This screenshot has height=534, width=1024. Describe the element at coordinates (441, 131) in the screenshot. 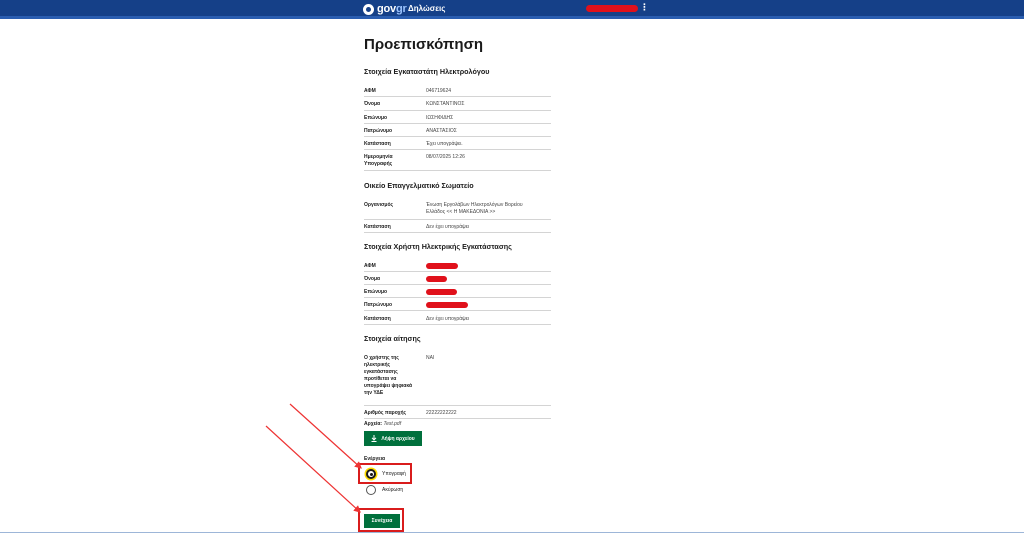

I see `row-value: ΑΝΑΣΤΑΣΙΟΣ` at that location.